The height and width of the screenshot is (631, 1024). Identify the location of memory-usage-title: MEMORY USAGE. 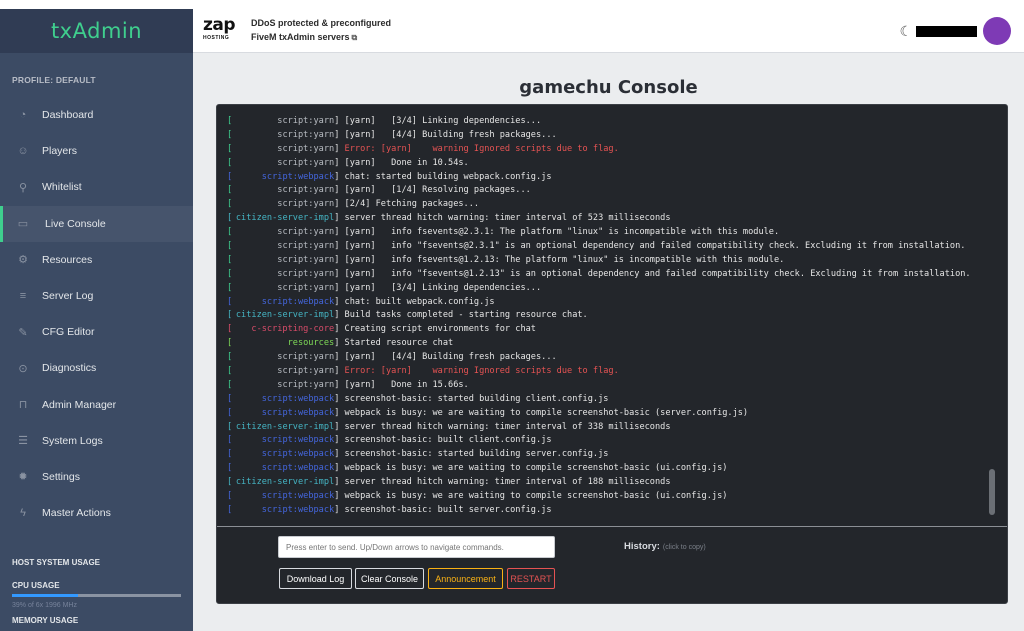
(45, 621).